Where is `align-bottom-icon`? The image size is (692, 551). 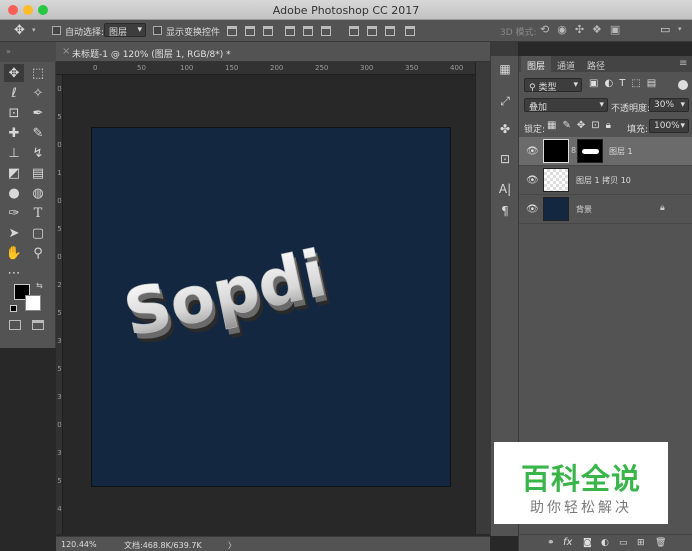
align-bottom-icon is located at coordinates (268, 31).